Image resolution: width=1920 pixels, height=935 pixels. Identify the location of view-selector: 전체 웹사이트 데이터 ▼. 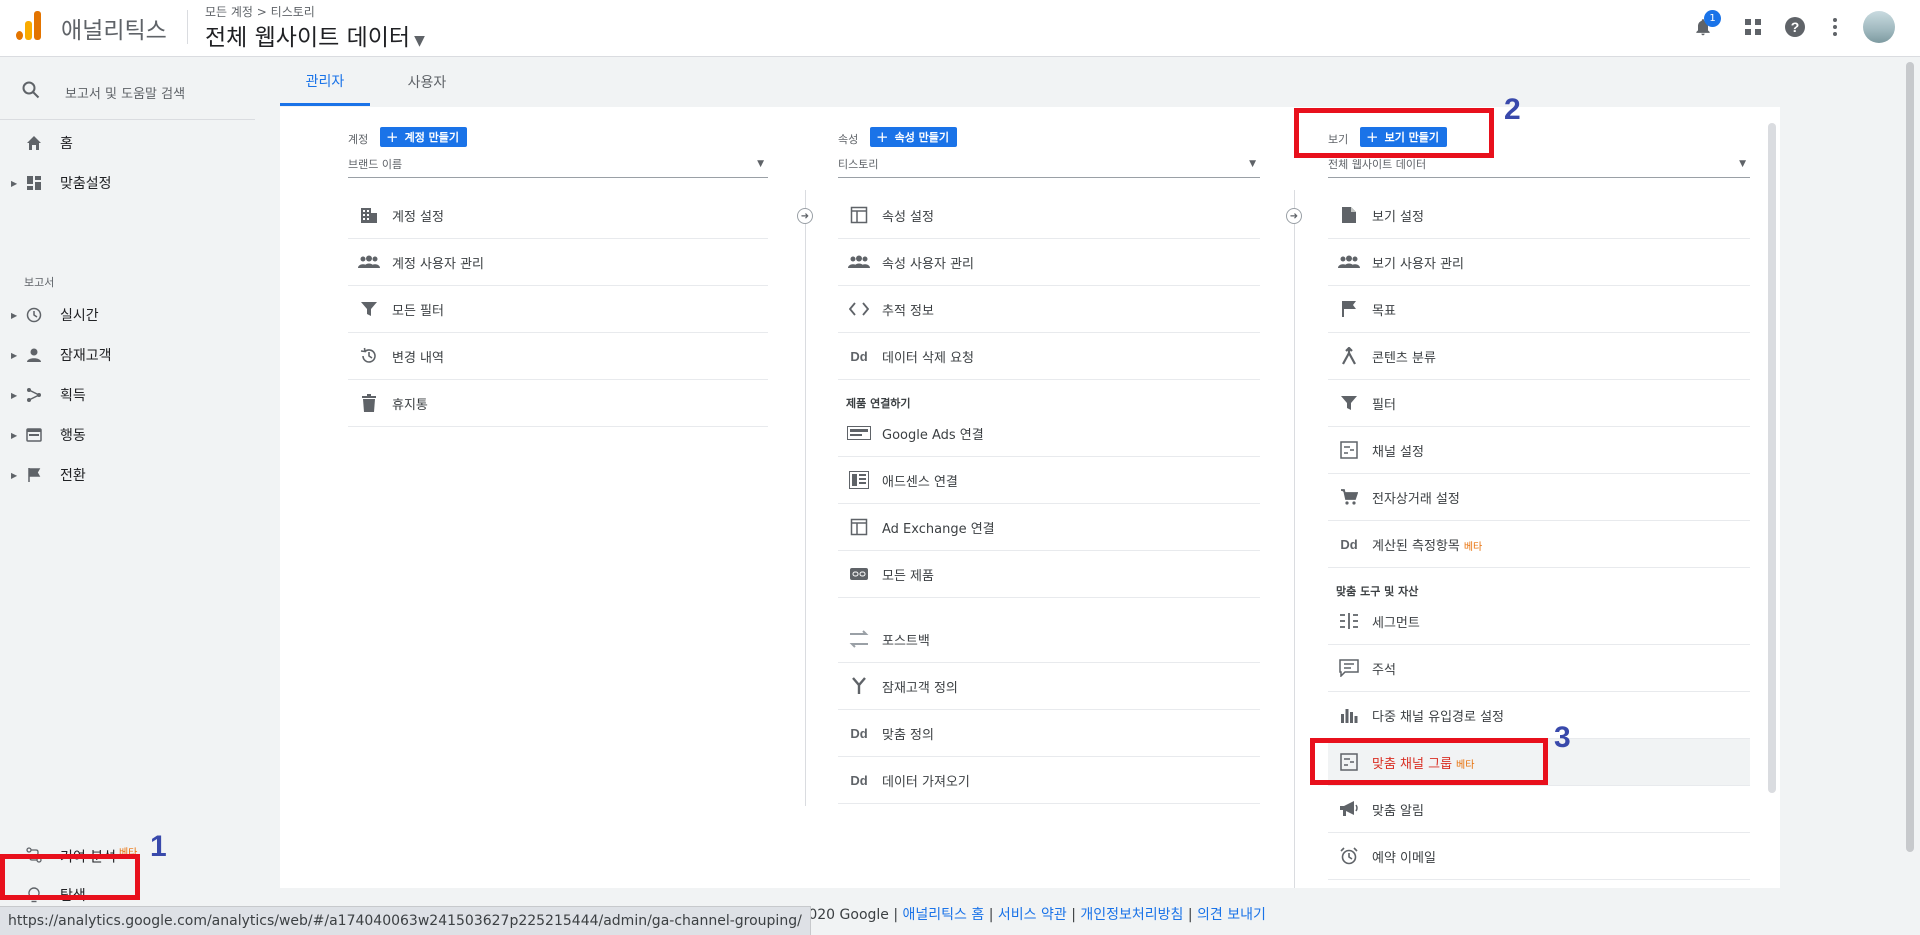
(315, 35).